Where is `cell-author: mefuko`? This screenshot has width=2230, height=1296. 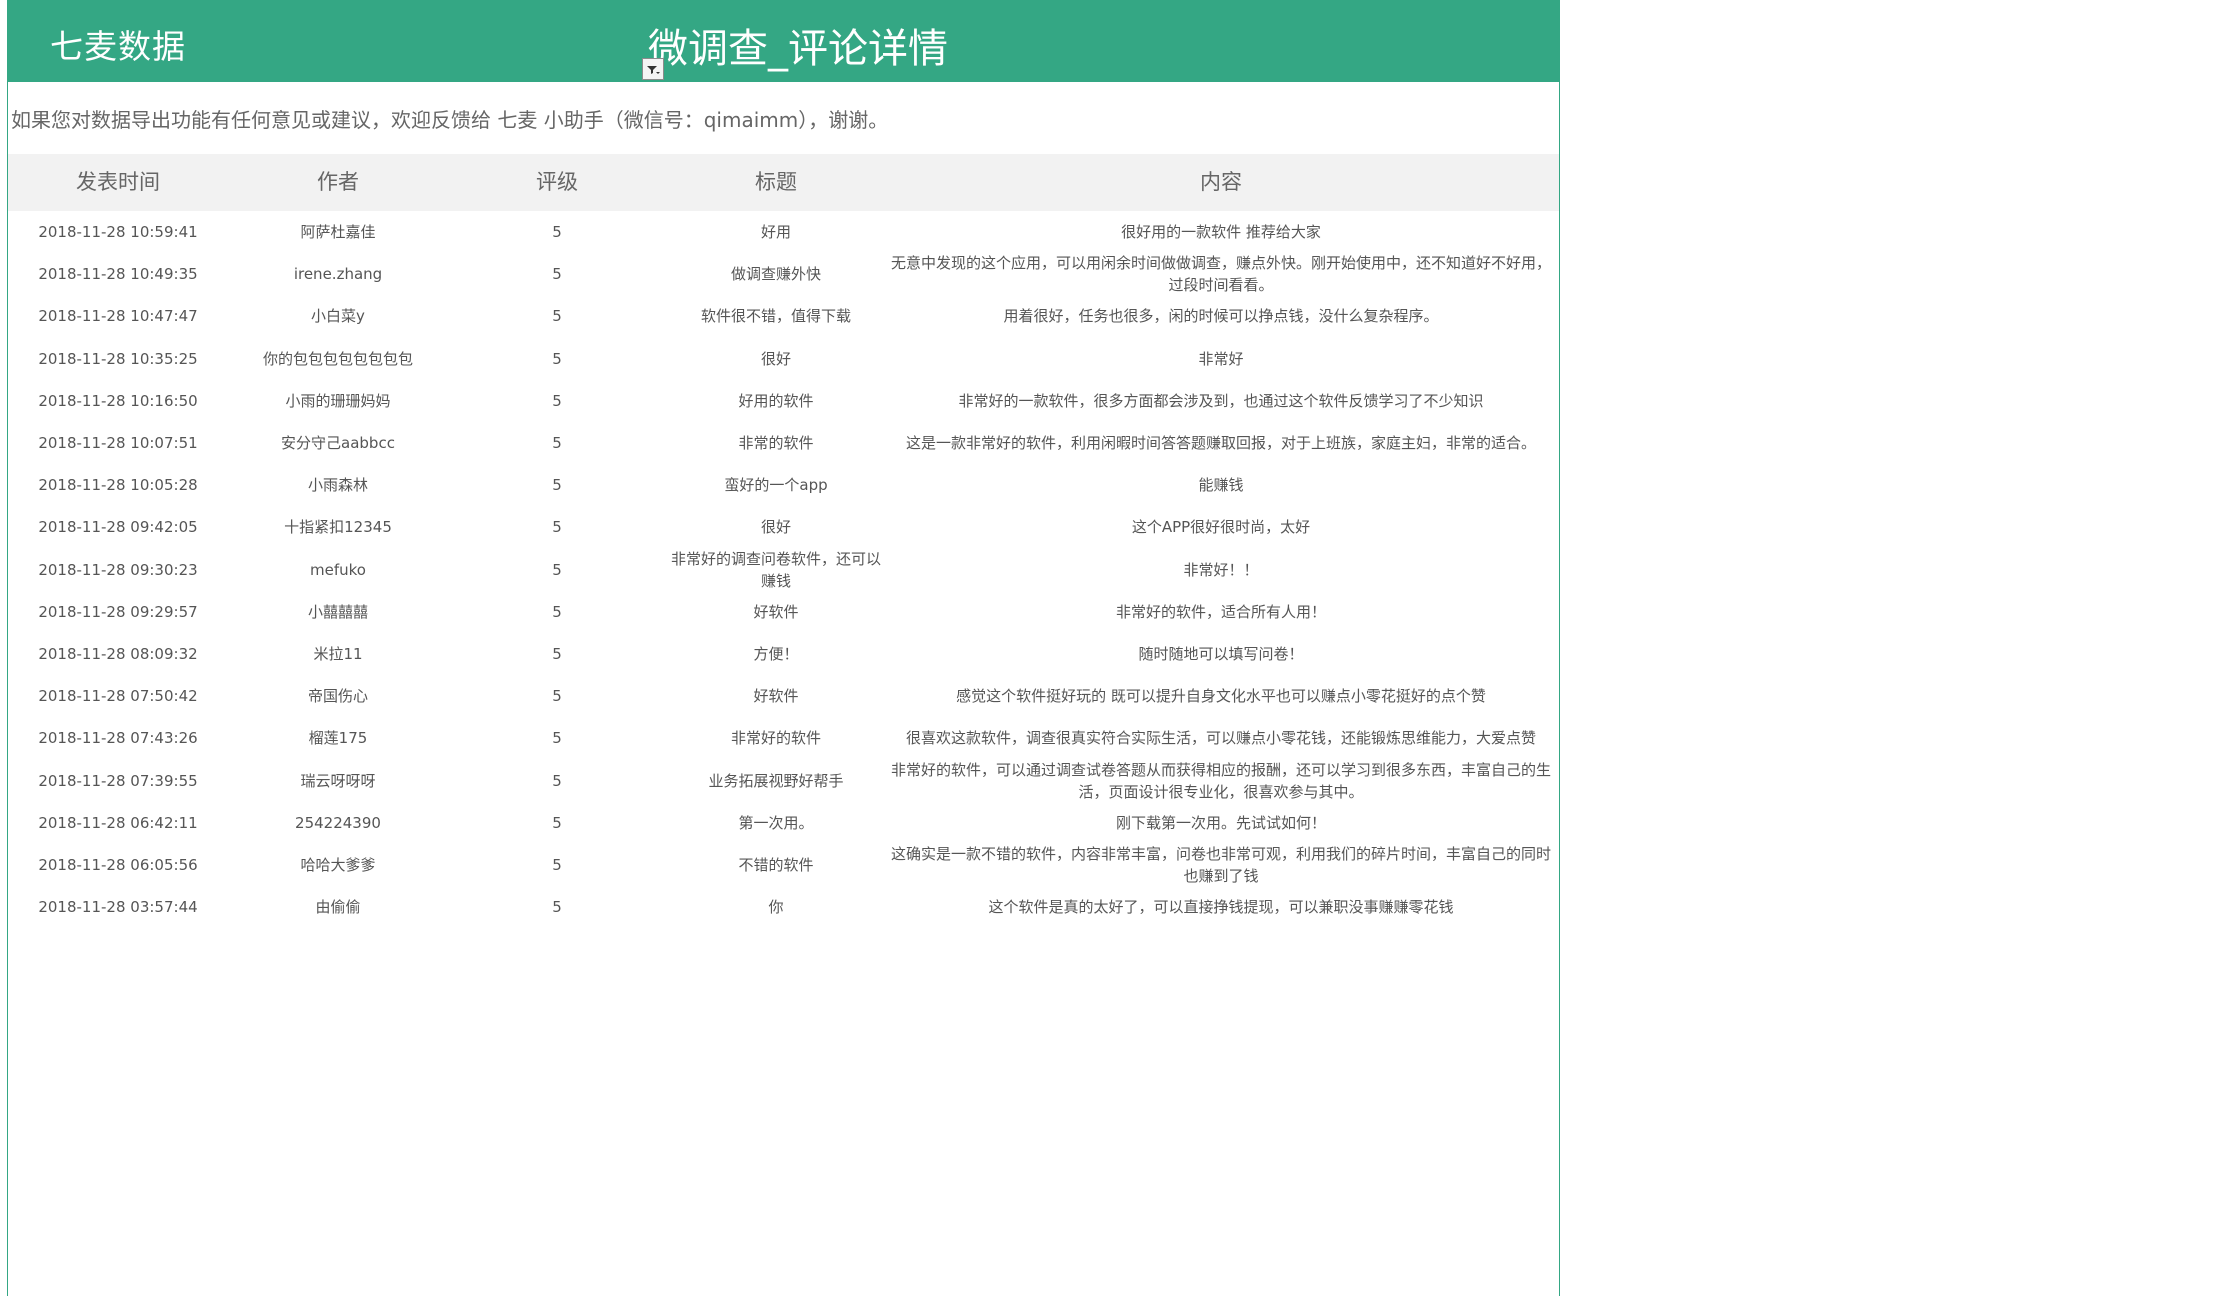 cell-author: mefuko is located at coordinates (338, 570).